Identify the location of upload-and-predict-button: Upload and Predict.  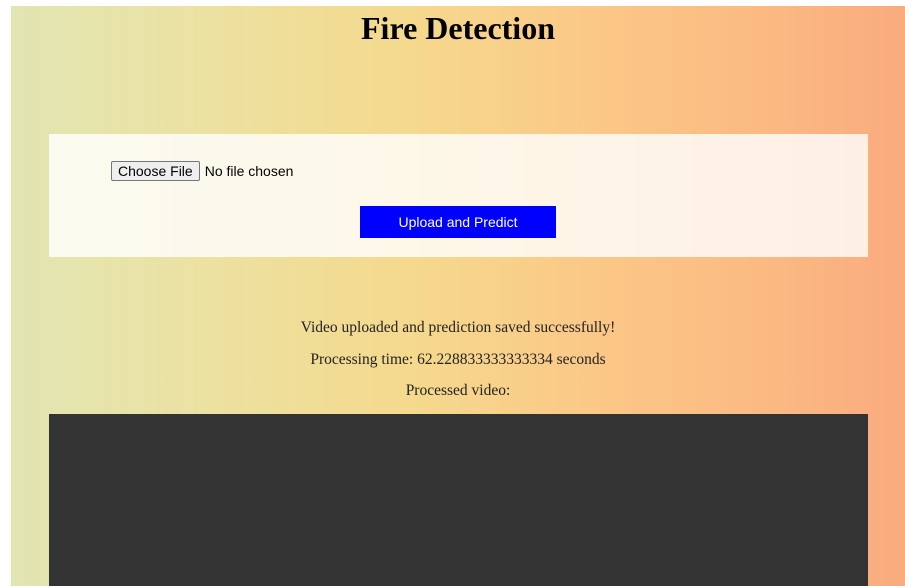
(458, 222).